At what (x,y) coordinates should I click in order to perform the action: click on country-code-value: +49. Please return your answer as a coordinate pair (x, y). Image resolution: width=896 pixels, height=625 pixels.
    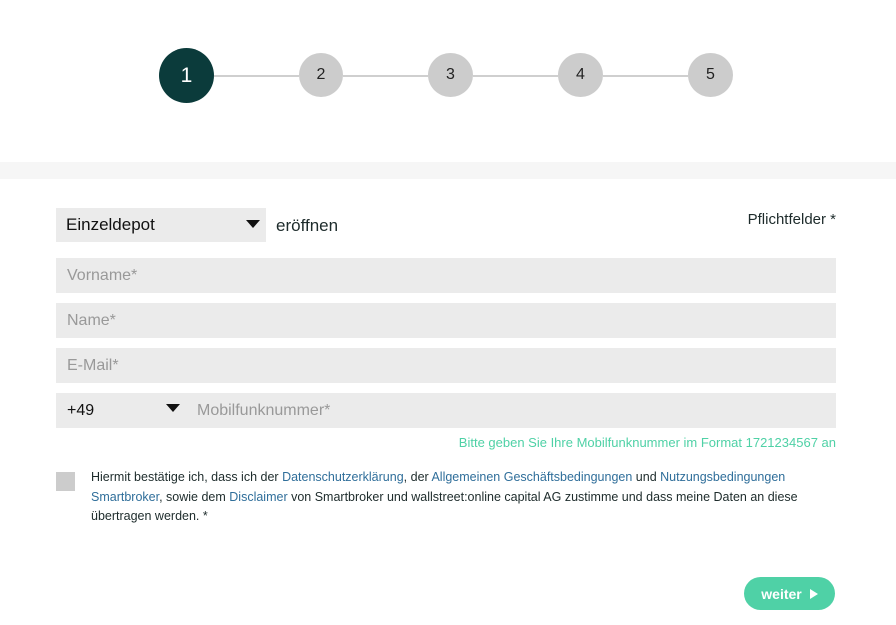
    Looking at the image, I should click on (81, 410).